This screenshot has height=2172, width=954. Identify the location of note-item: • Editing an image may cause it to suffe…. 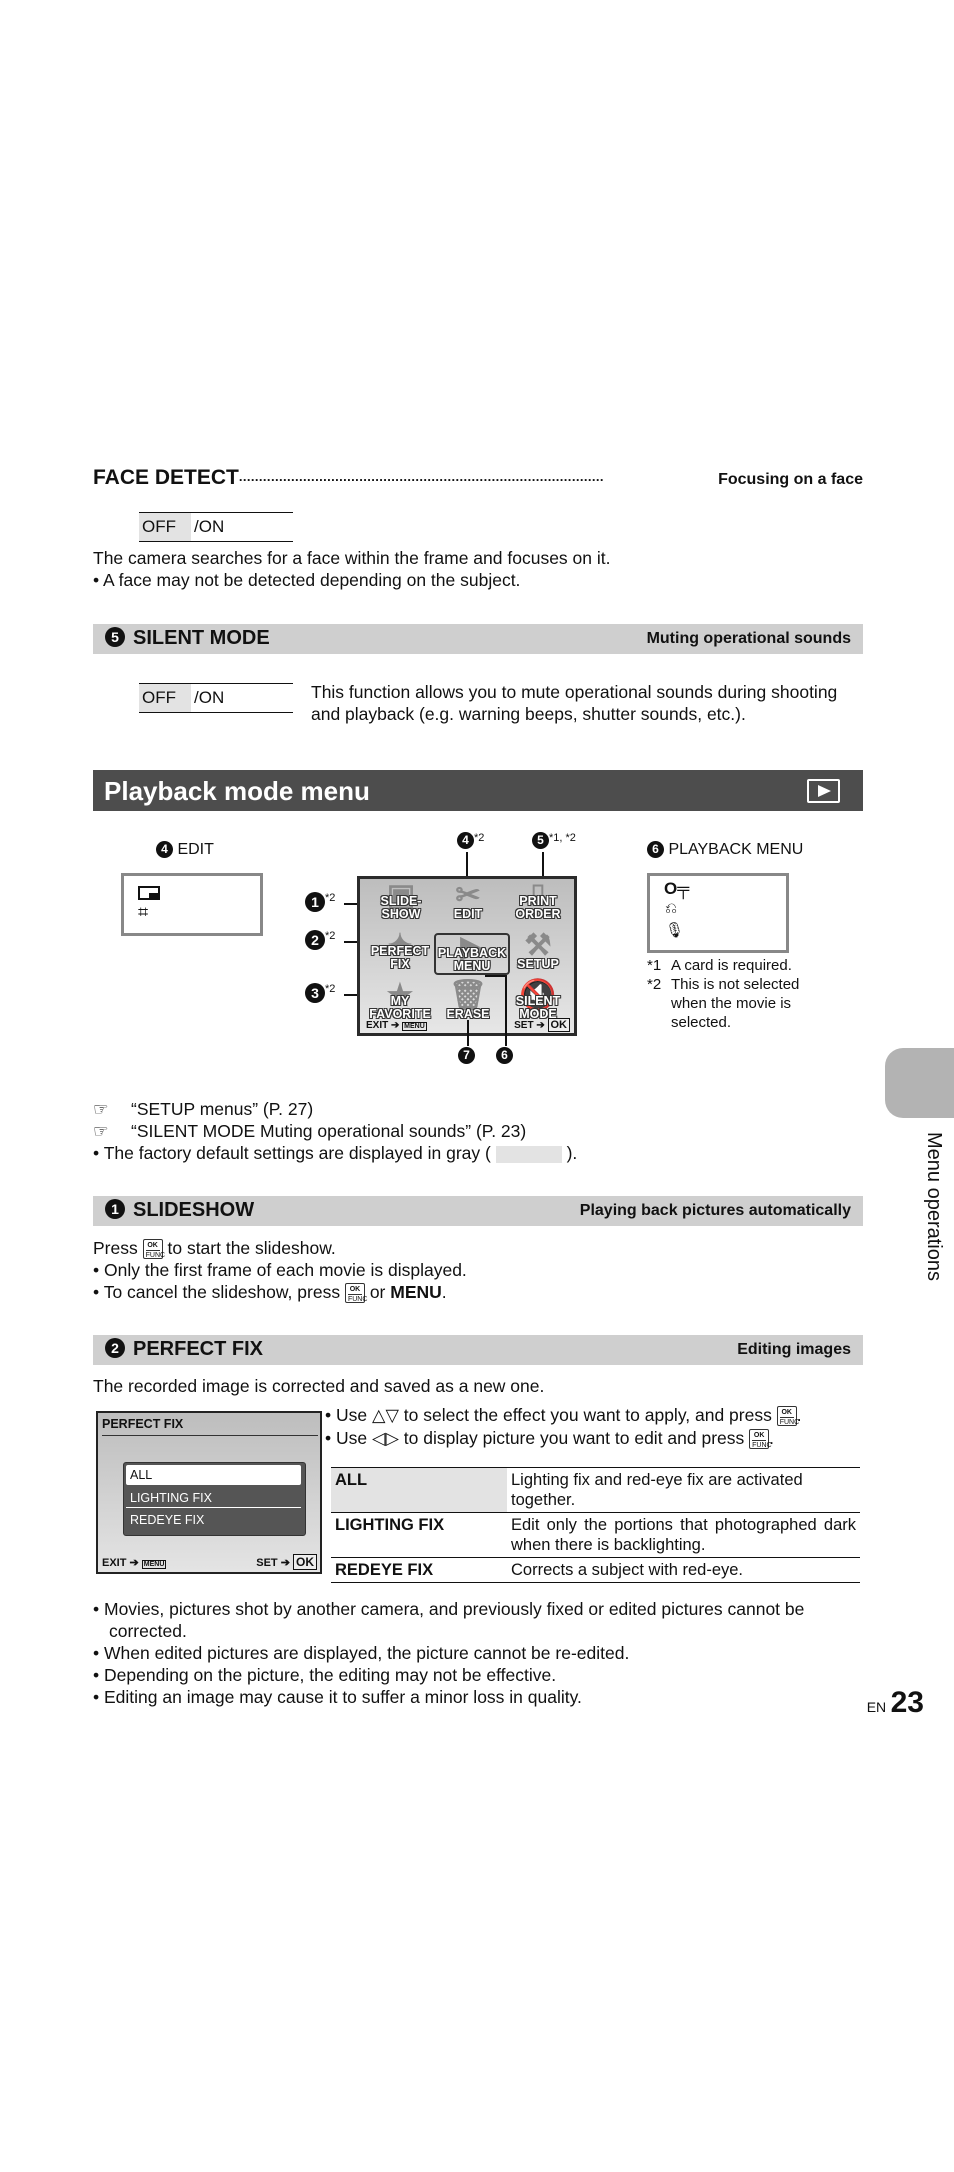
(337, 1697).